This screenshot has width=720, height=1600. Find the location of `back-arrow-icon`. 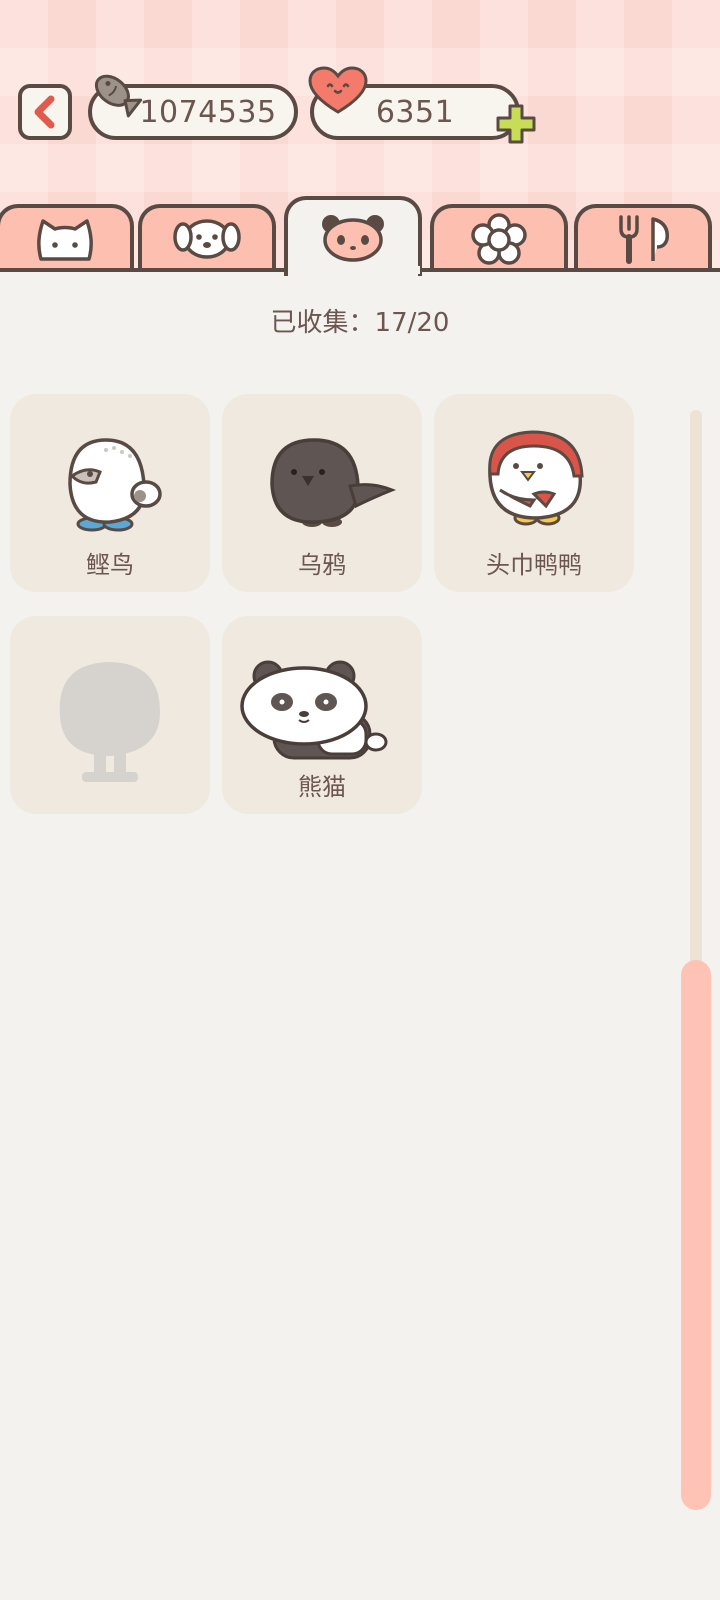

back-arrow-icon is located at coordinates (44, 112).